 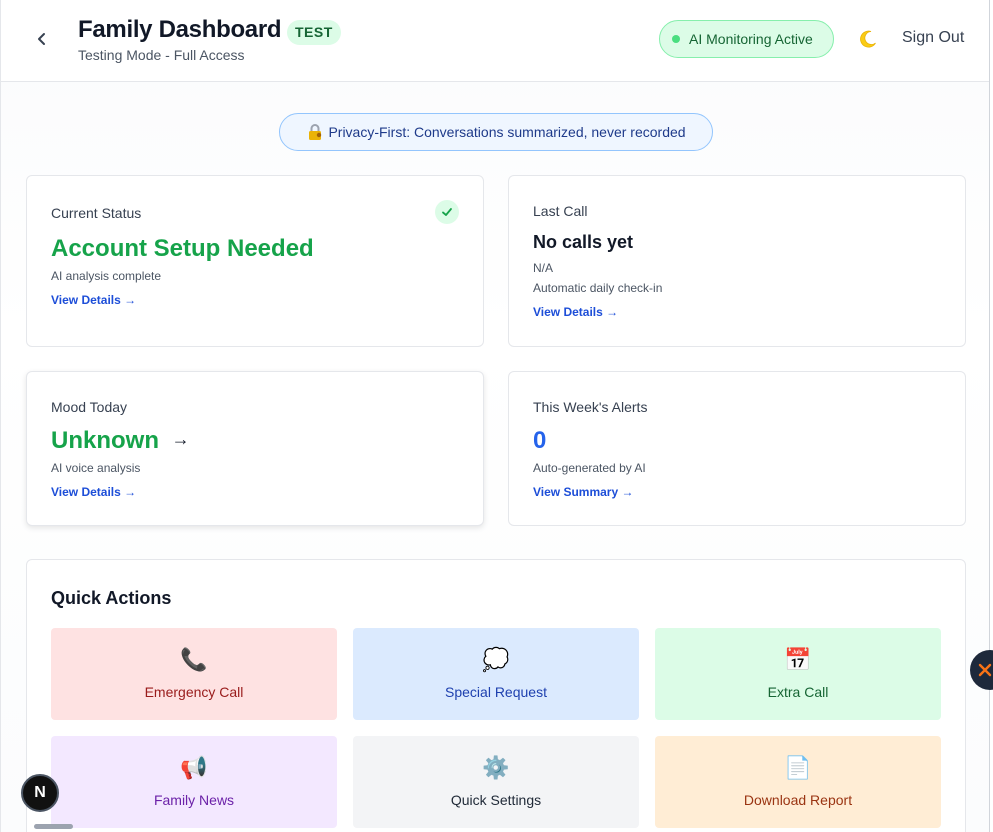 I want to click on last-call-note: Automatic daily check-in, so click(x=598, y=288).